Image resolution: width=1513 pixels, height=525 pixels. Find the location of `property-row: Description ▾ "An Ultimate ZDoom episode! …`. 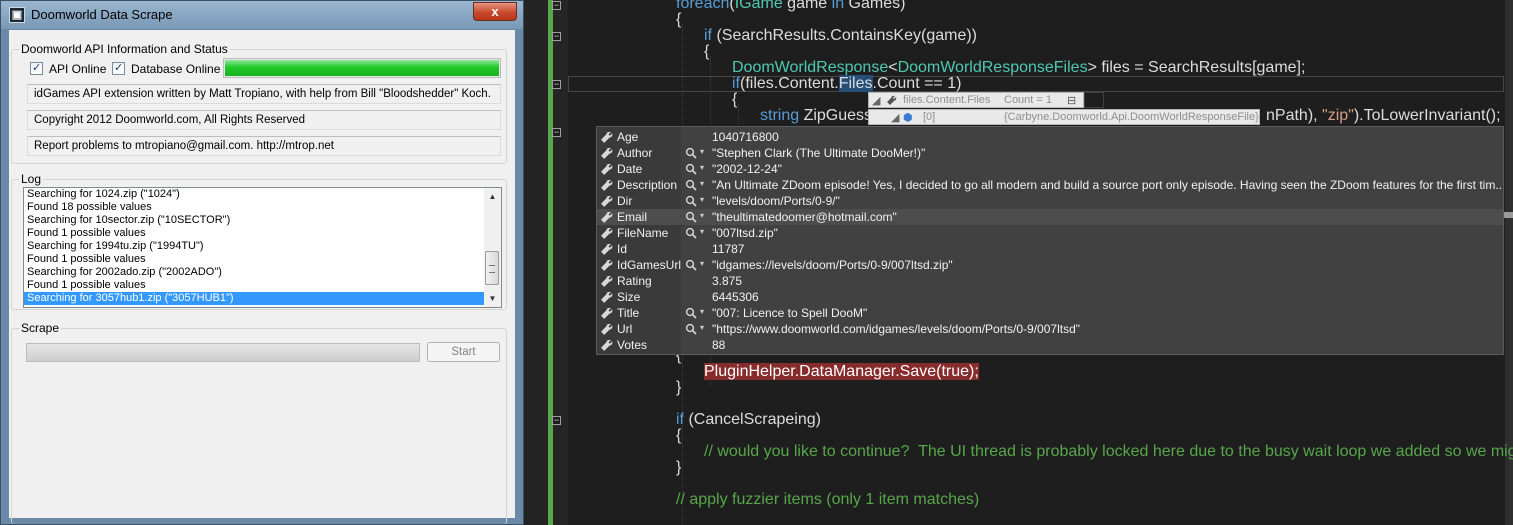

property-row: Description ▾ "An Ultimate ZDoom episode! … is located at coordinates (1050, 185).